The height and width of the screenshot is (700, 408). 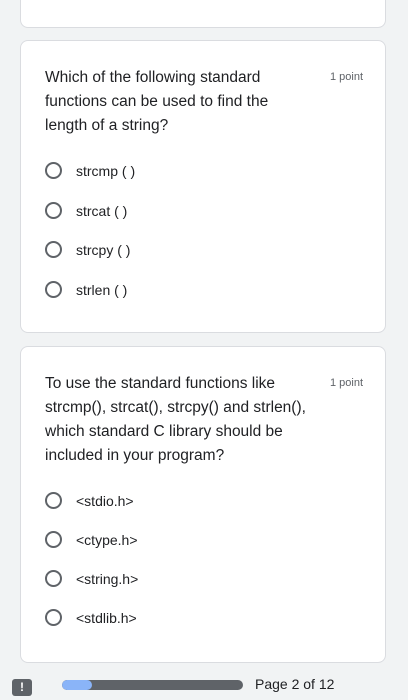 I want to click on option-label: <string.h>, so click(x=107, y=578).